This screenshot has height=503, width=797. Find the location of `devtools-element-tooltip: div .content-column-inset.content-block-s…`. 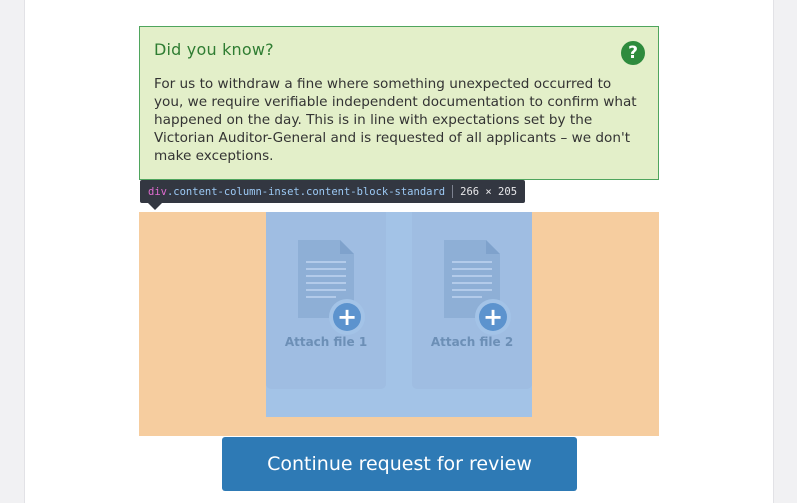

devtools-element-tooltip: div .content-column-inset.content-block-s… is located at coordinates (333, 191).